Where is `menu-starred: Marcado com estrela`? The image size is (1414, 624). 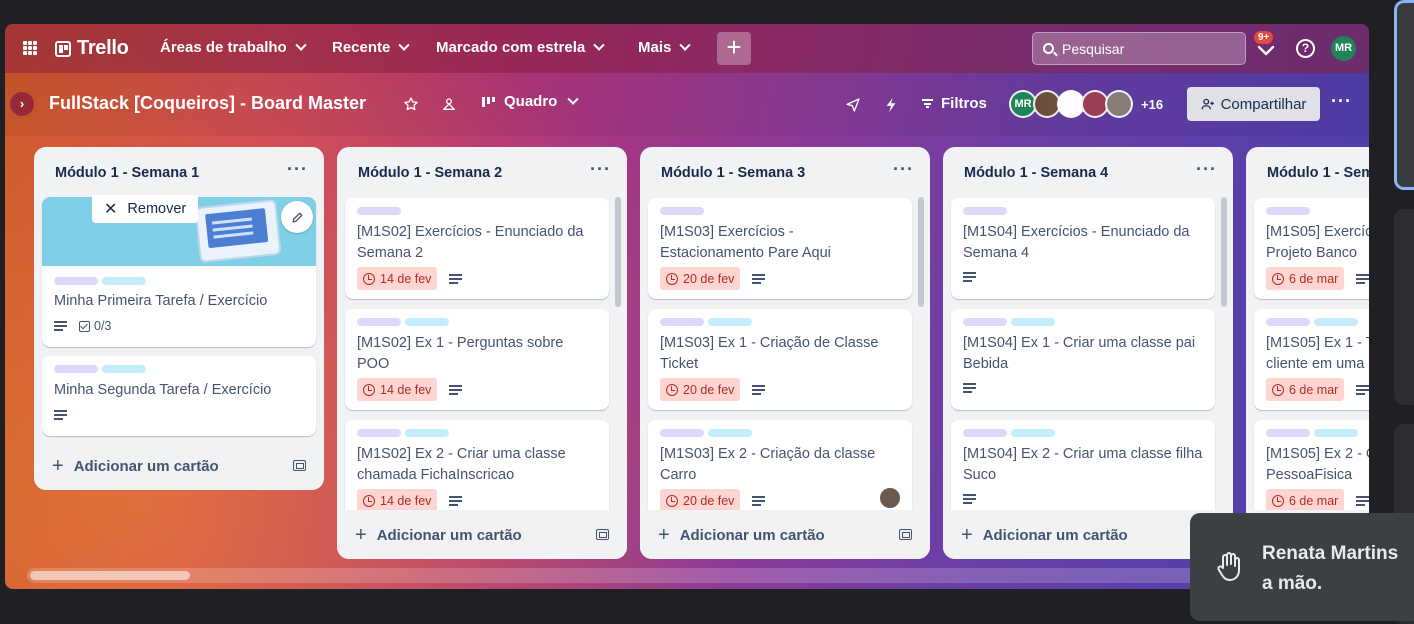
menu-starred: Marcado com estrela is located at coordinates (520, 47).